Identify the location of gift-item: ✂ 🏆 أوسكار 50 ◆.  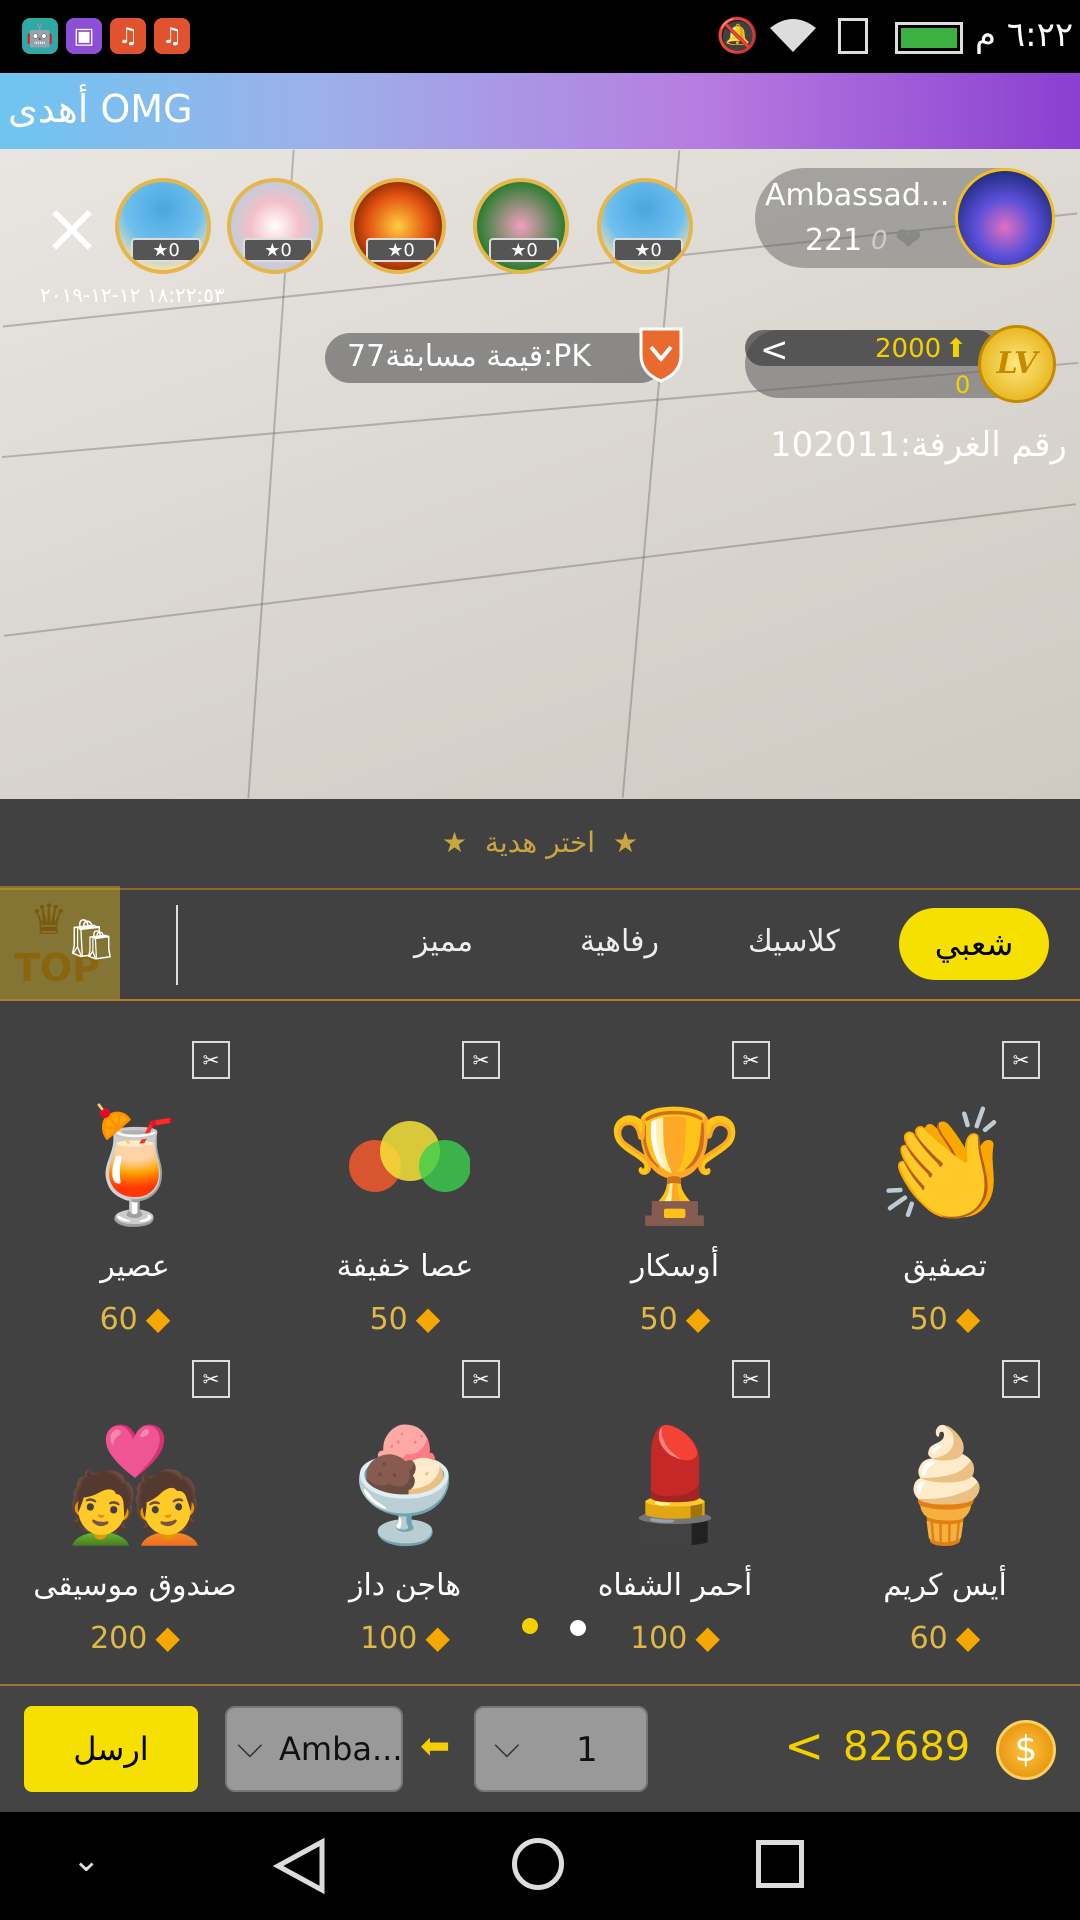
(675, 1180).